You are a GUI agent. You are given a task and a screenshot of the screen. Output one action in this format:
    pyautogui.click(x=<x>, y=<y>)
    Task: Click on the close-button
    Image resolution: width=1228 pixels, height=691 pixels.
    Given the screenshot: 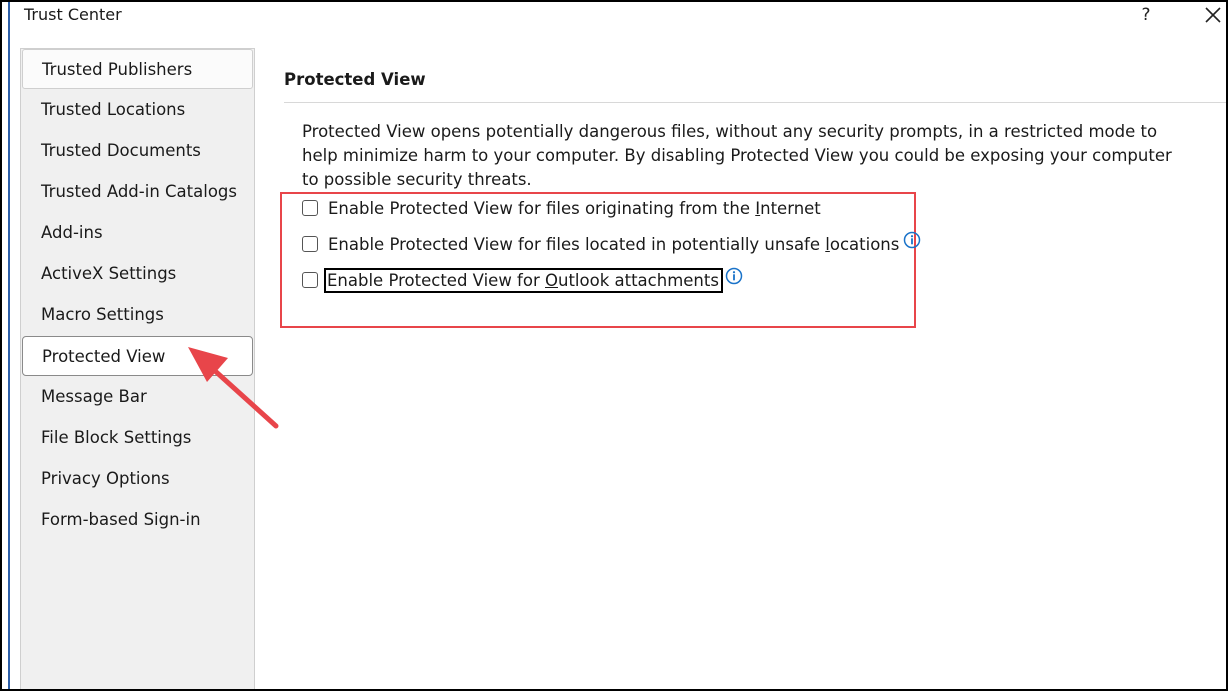 What is the action you would take?
    pyautogui.click(x=1212, y=16)
    